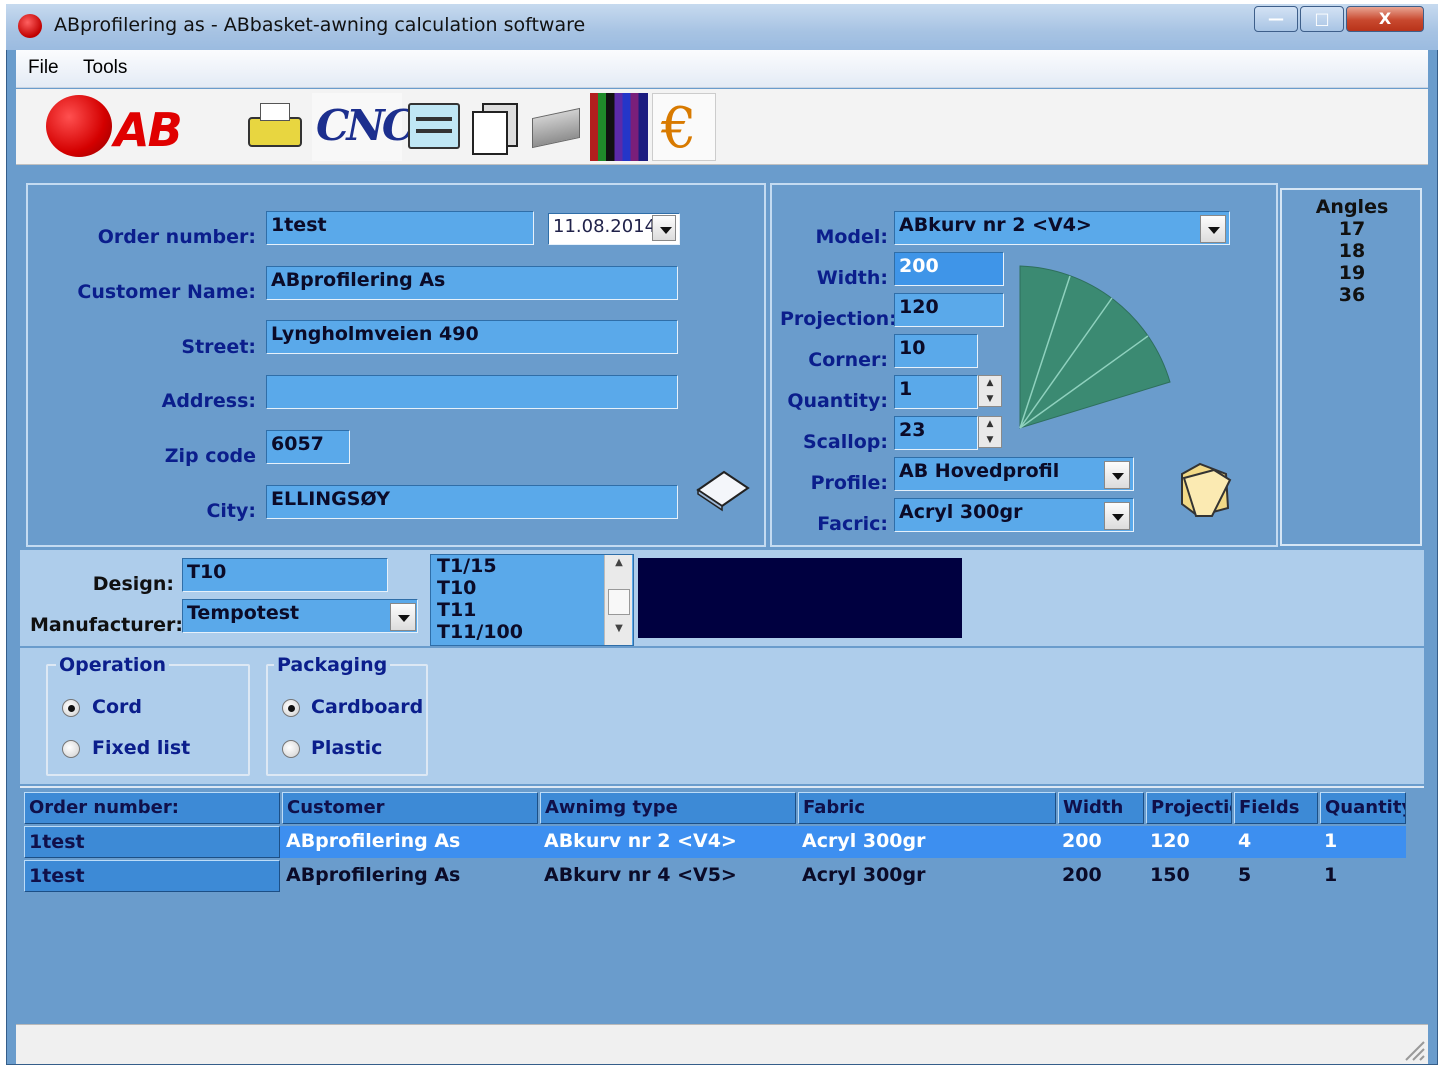  I want to click on packaging-title: Packaging, so click(332, 665).